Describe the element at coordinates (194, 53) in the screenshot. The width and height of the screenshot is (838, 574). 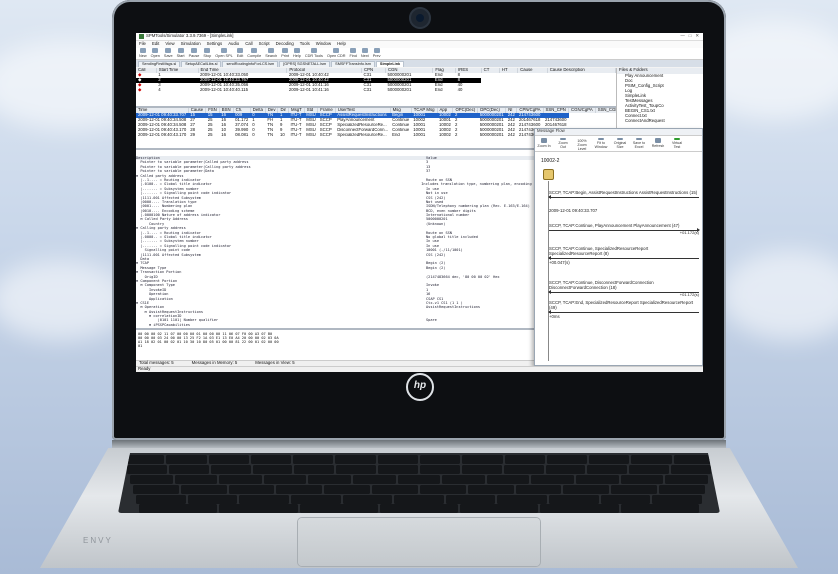
I see `ribbon-button-pause: Pause` at that location.